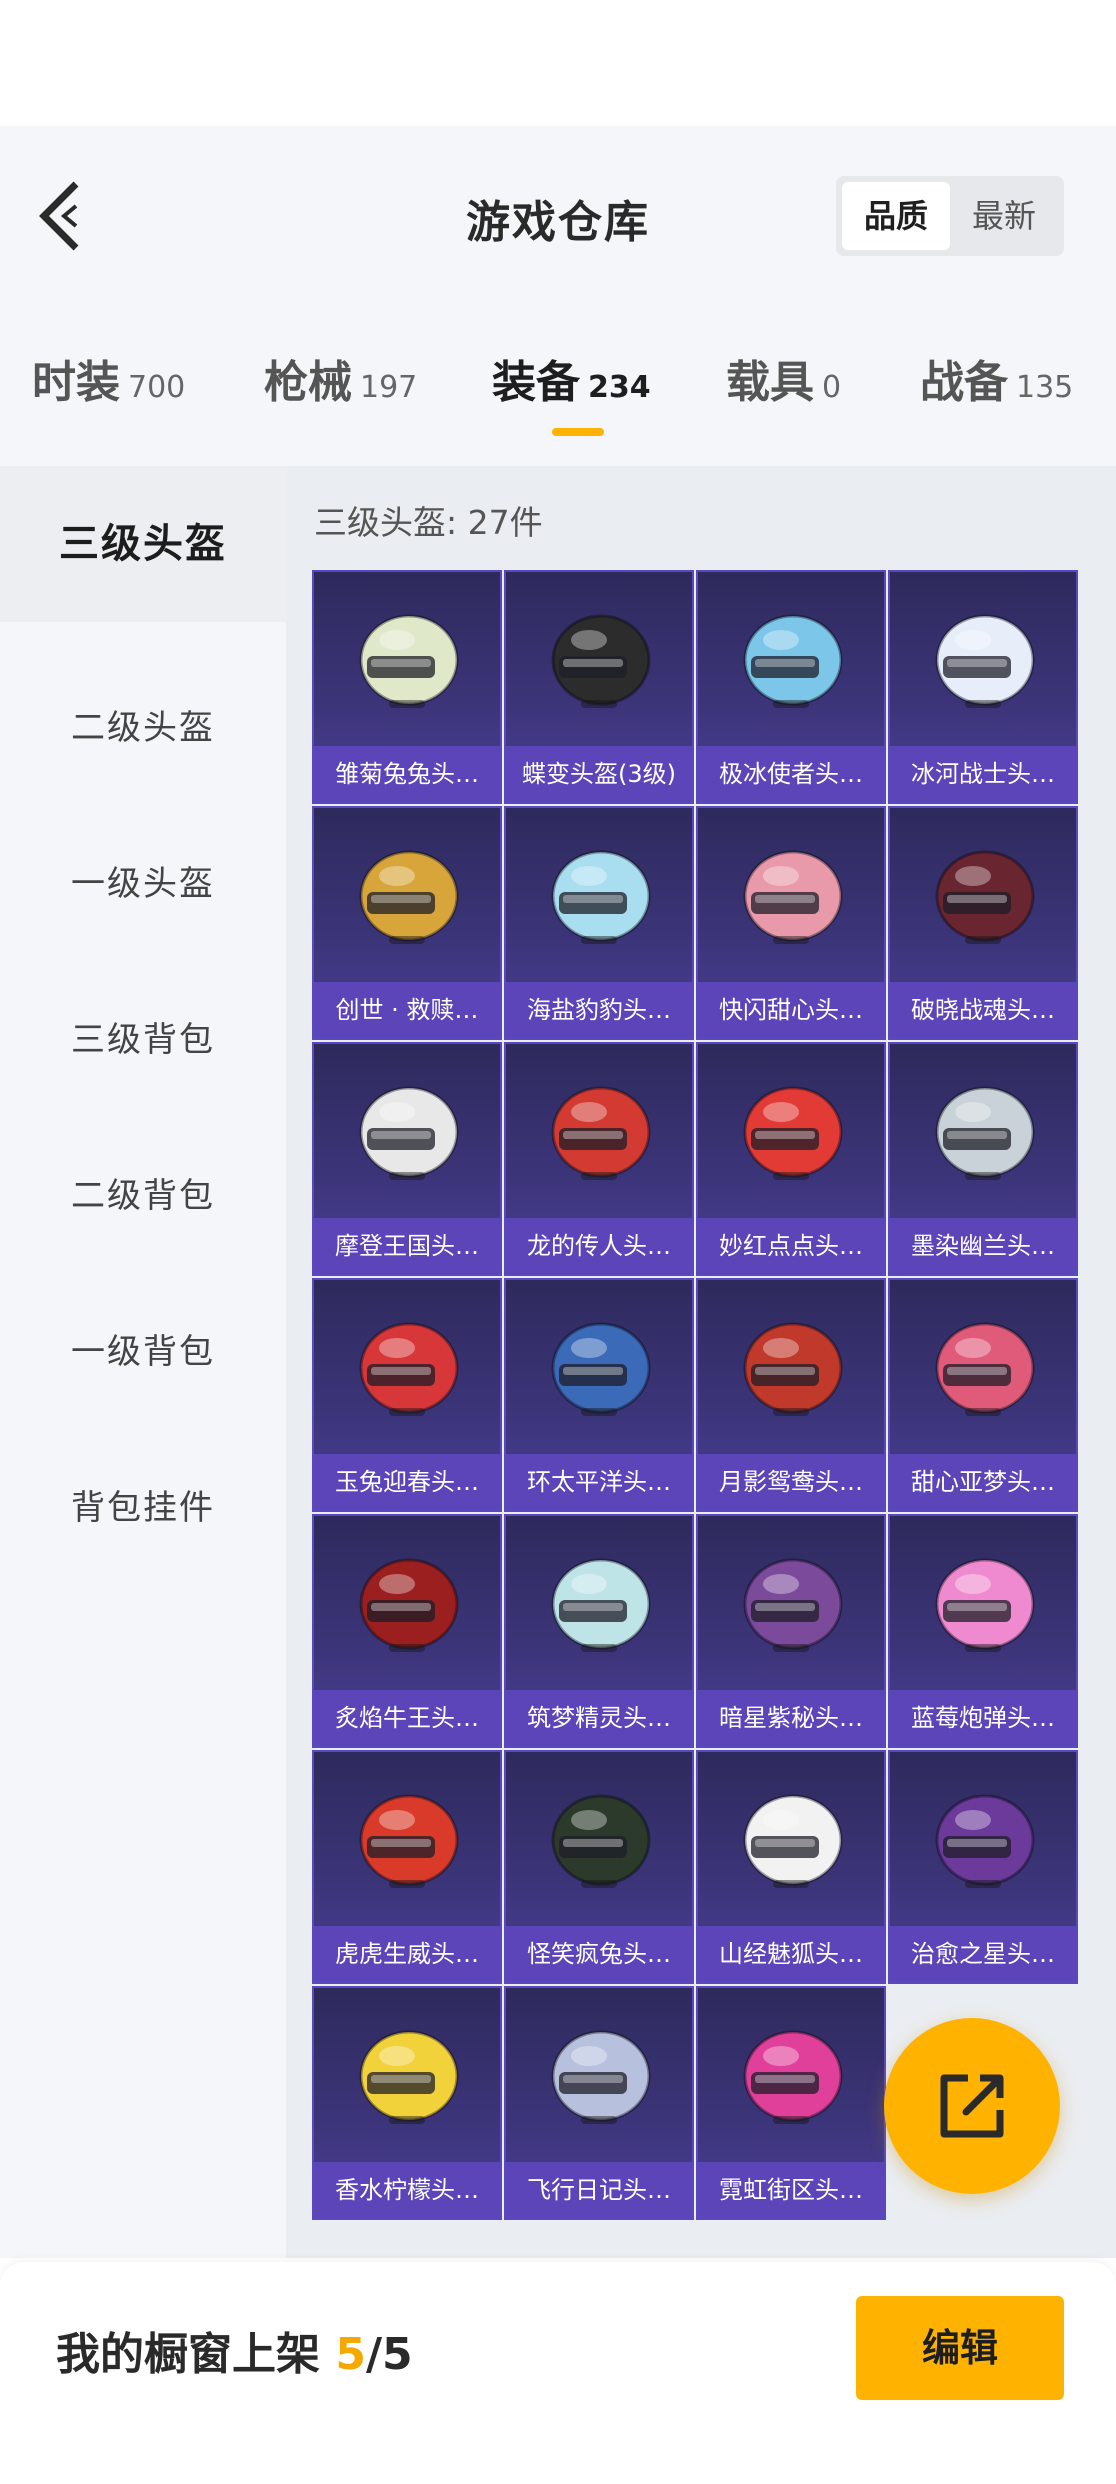 This screenshot has height=2484, width=1116. I want to click on sort-latest-button: 最新, so click(1004, 216).